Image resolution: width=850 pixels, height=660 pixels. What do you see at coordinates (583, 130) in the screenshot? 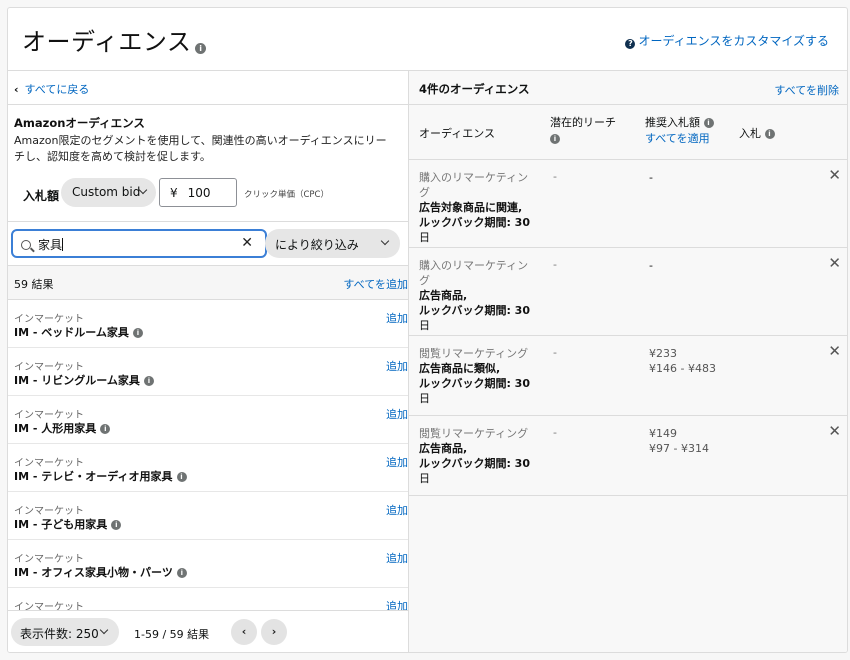
I see `column-reach: 潜在的リーチ i` at bounding box center [583, 130].